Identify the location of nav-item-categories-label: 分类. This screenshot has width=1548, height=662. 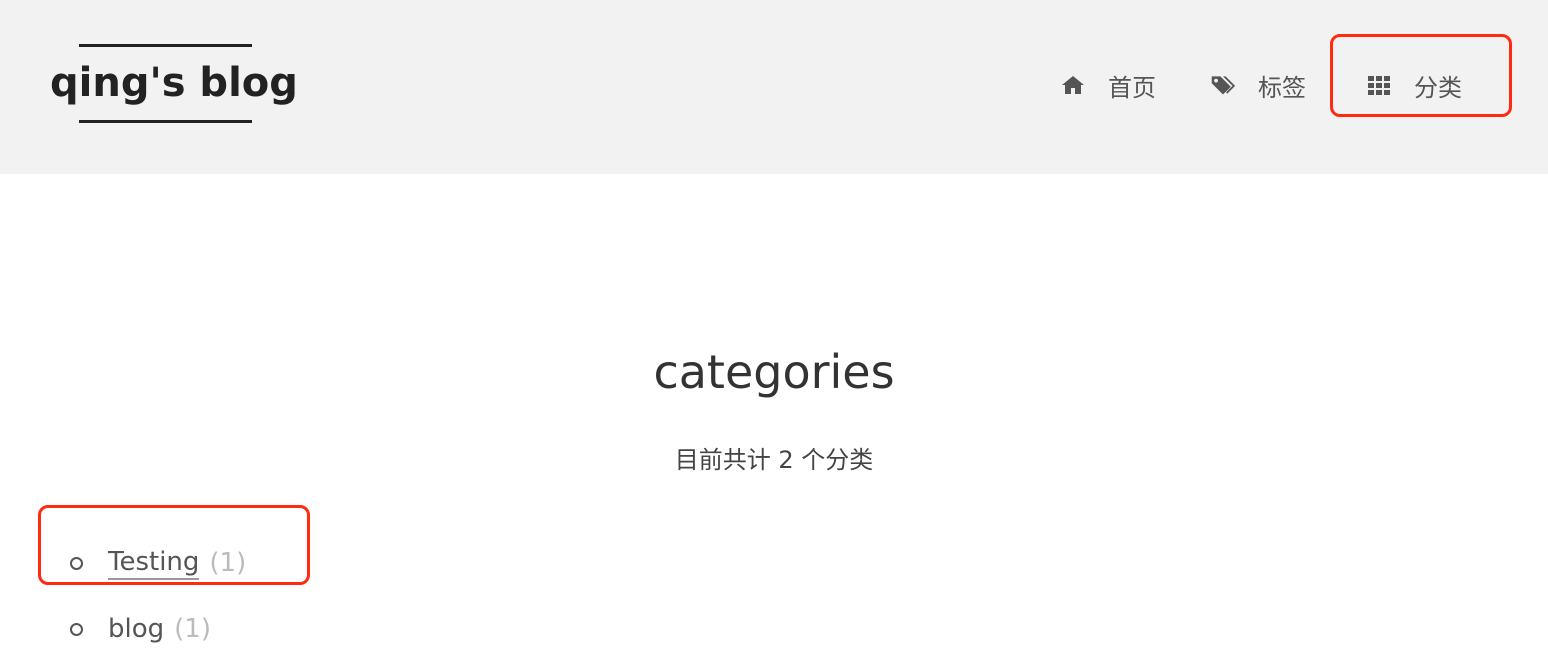
(1438, 87).